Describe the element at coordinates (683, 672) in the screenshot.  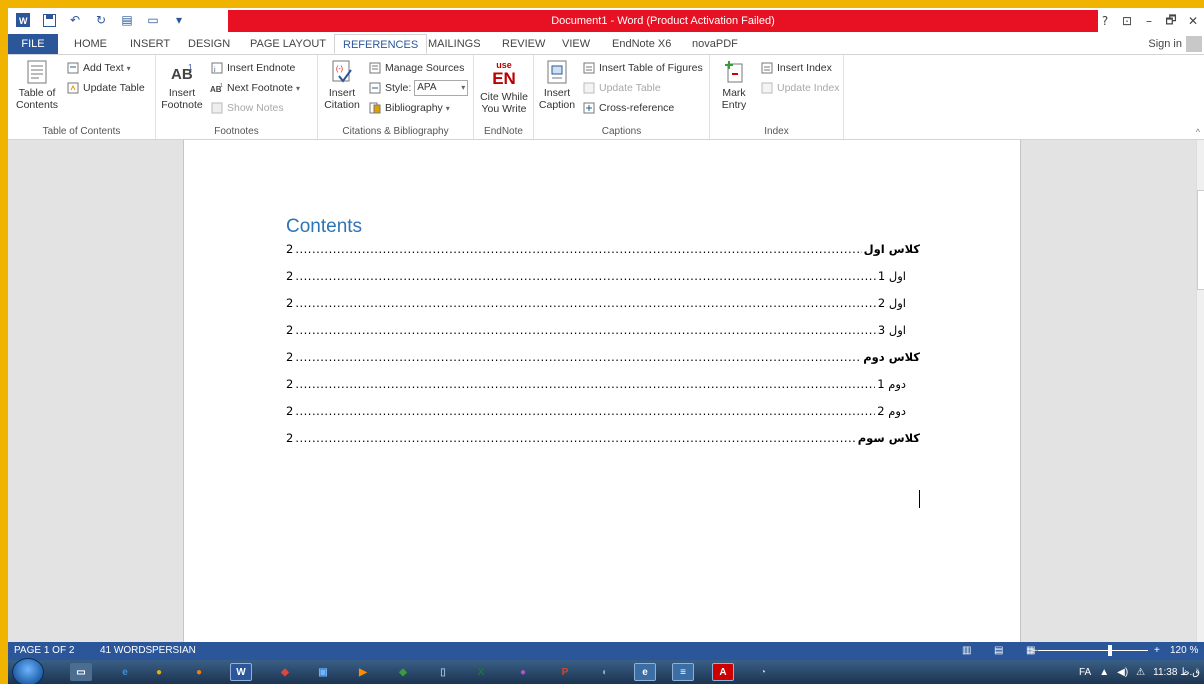
I see `app-icon: ≡` at that location.